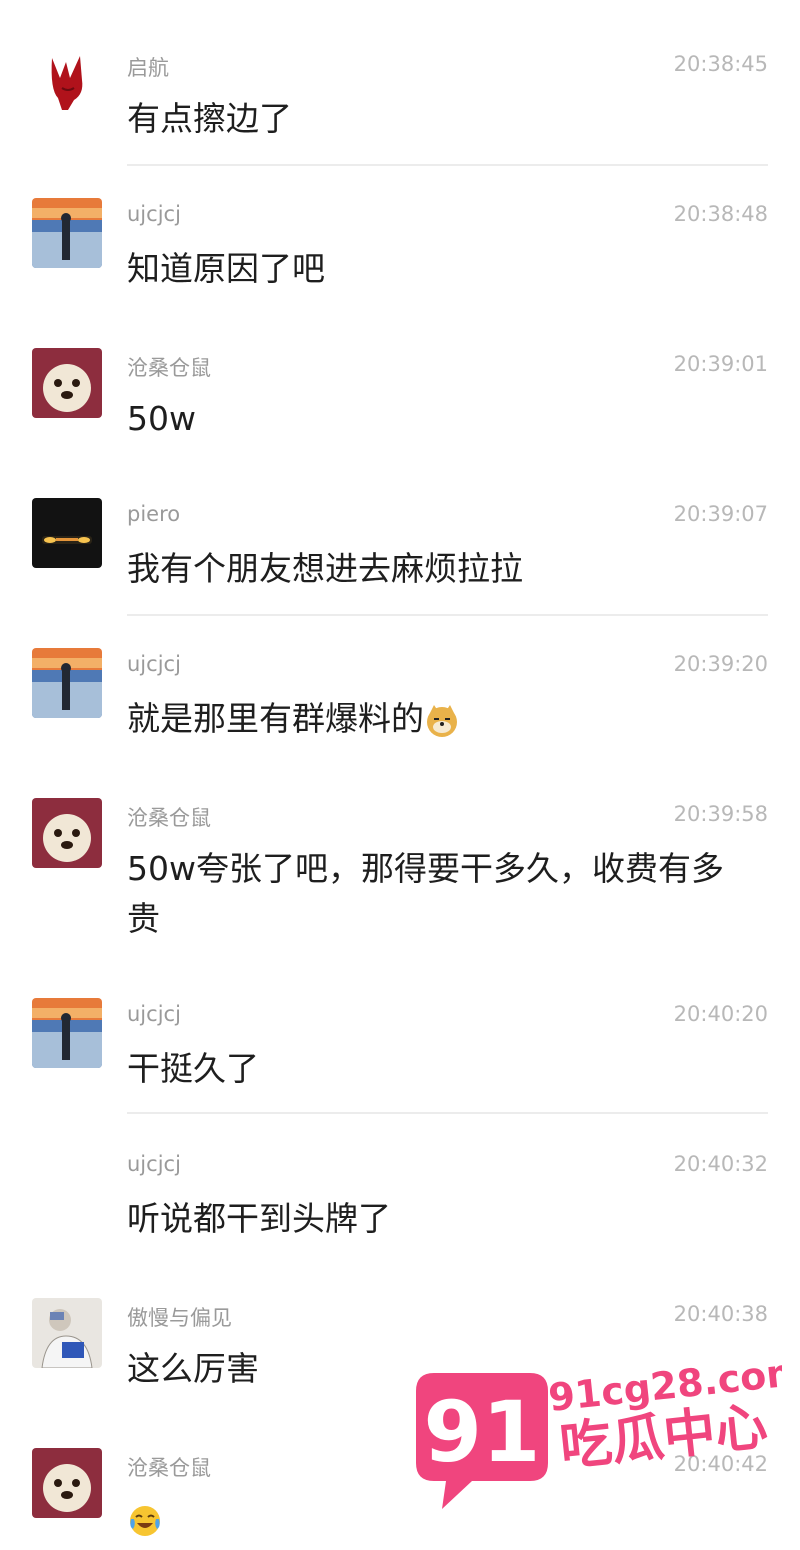 Image resolution: width=800 pixels, height=1550 pixels. What do you see at coordinates (179, 1317) in the screenshot?
I see `sender-name: 傲慢与偏见` at bounding box center [179, 1317].